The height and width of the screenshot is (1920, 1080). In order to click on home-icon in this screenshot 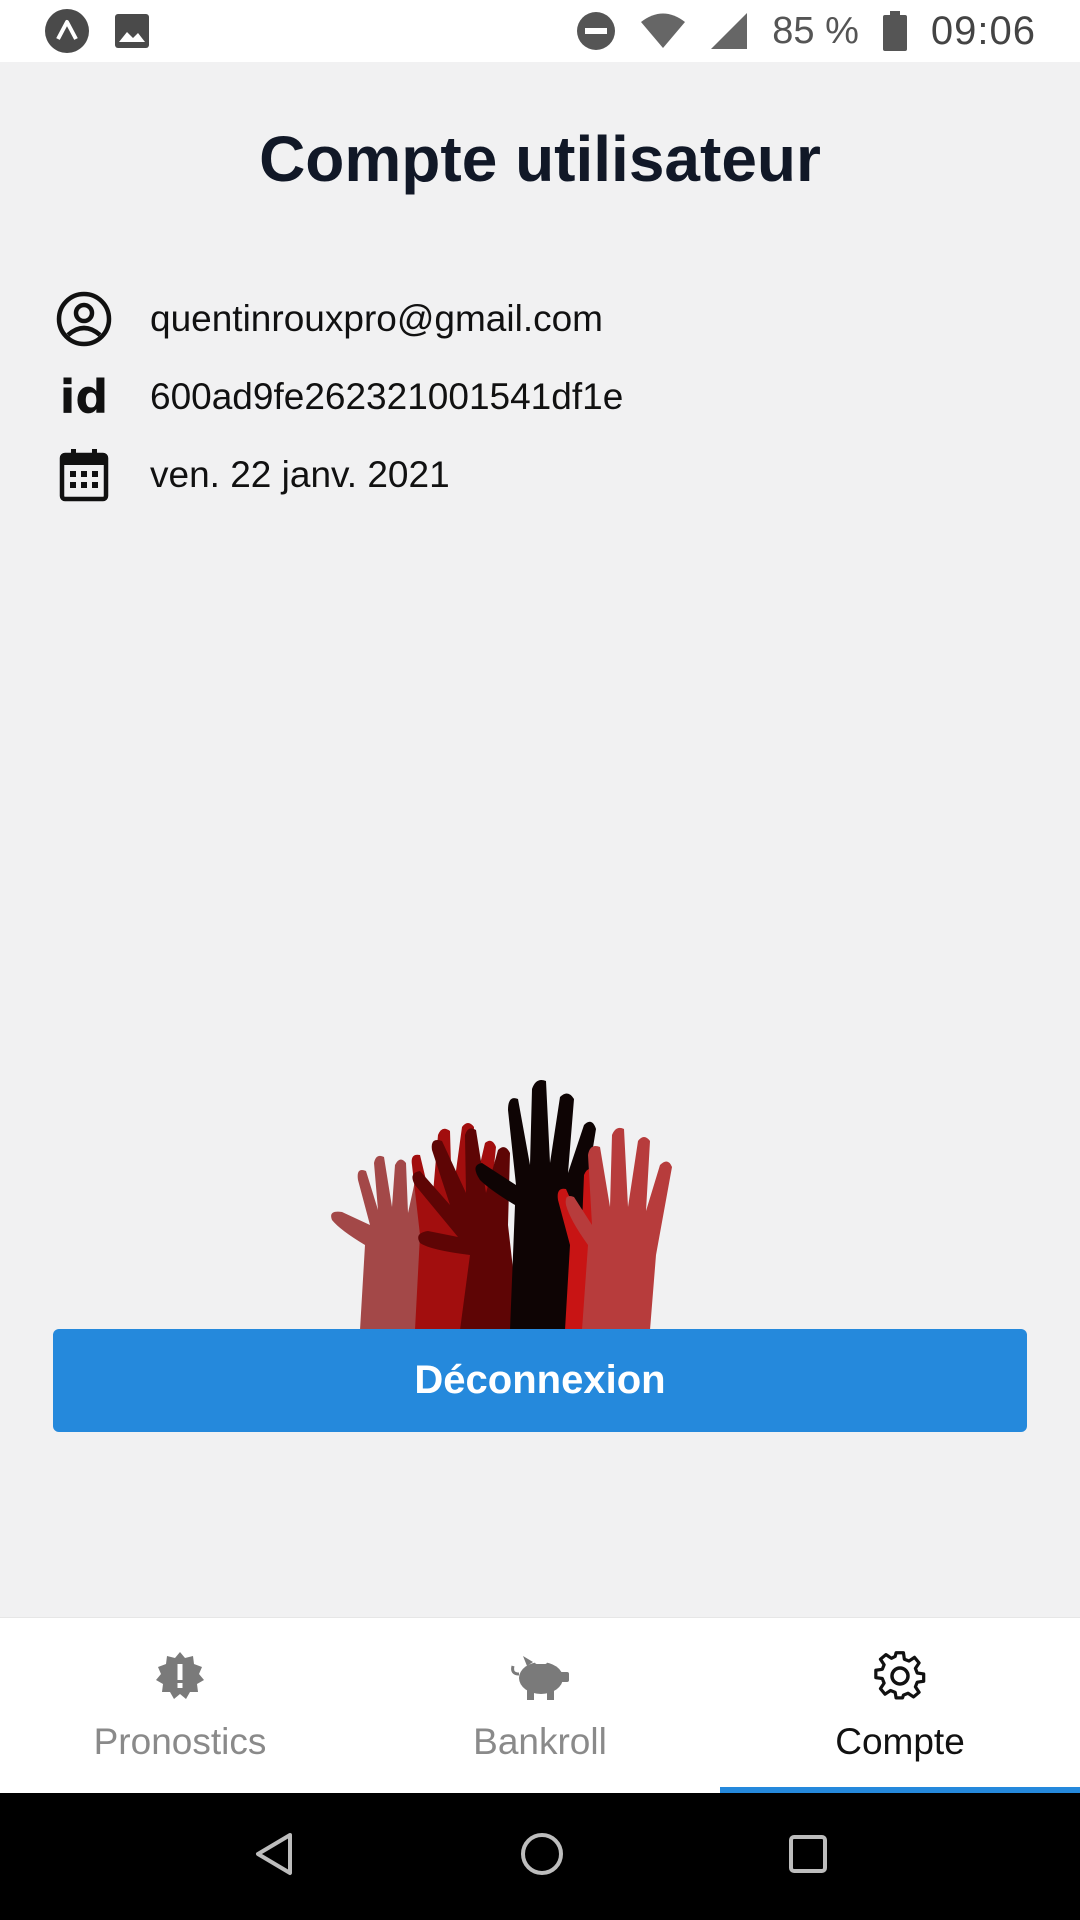, I will do `click(542, 1856)`.